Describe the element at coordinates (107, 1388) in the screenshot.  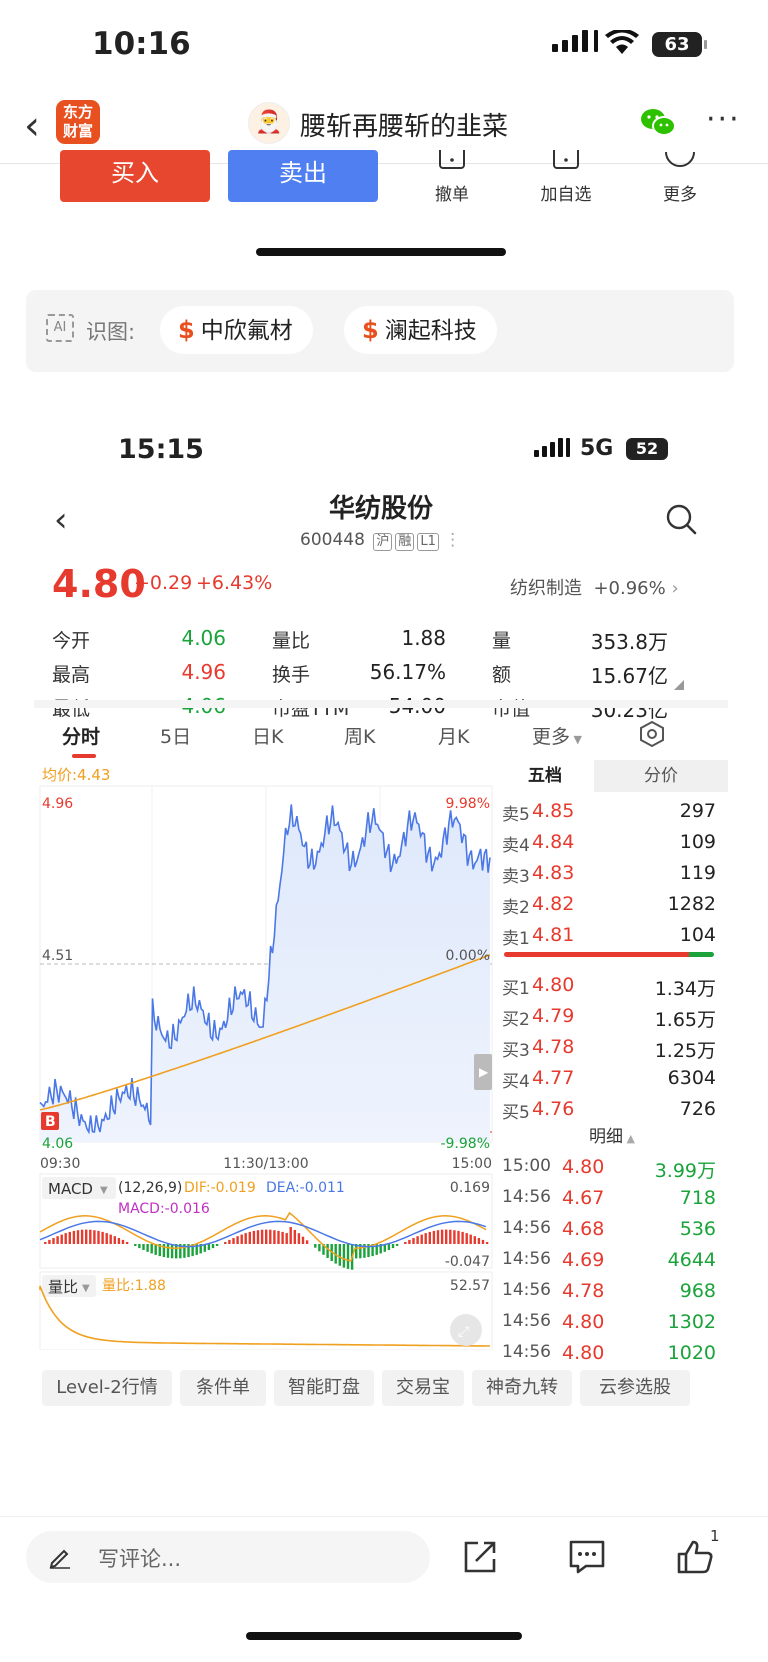
I see `level2-button: Level-2行情` at that location.